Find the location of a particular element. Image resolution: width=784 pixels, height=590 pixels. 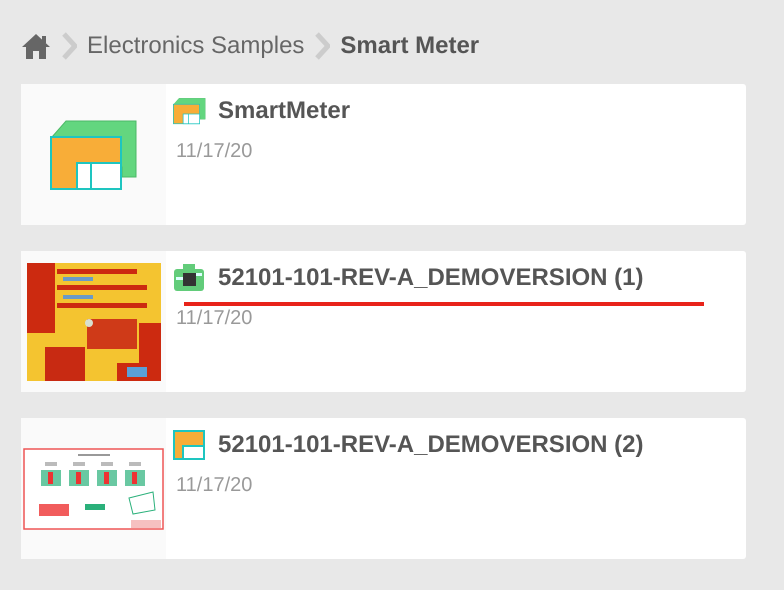

file-name: 52101-101-REV-A_DEMOVERSION (1) is located at coordinates (431, 278).